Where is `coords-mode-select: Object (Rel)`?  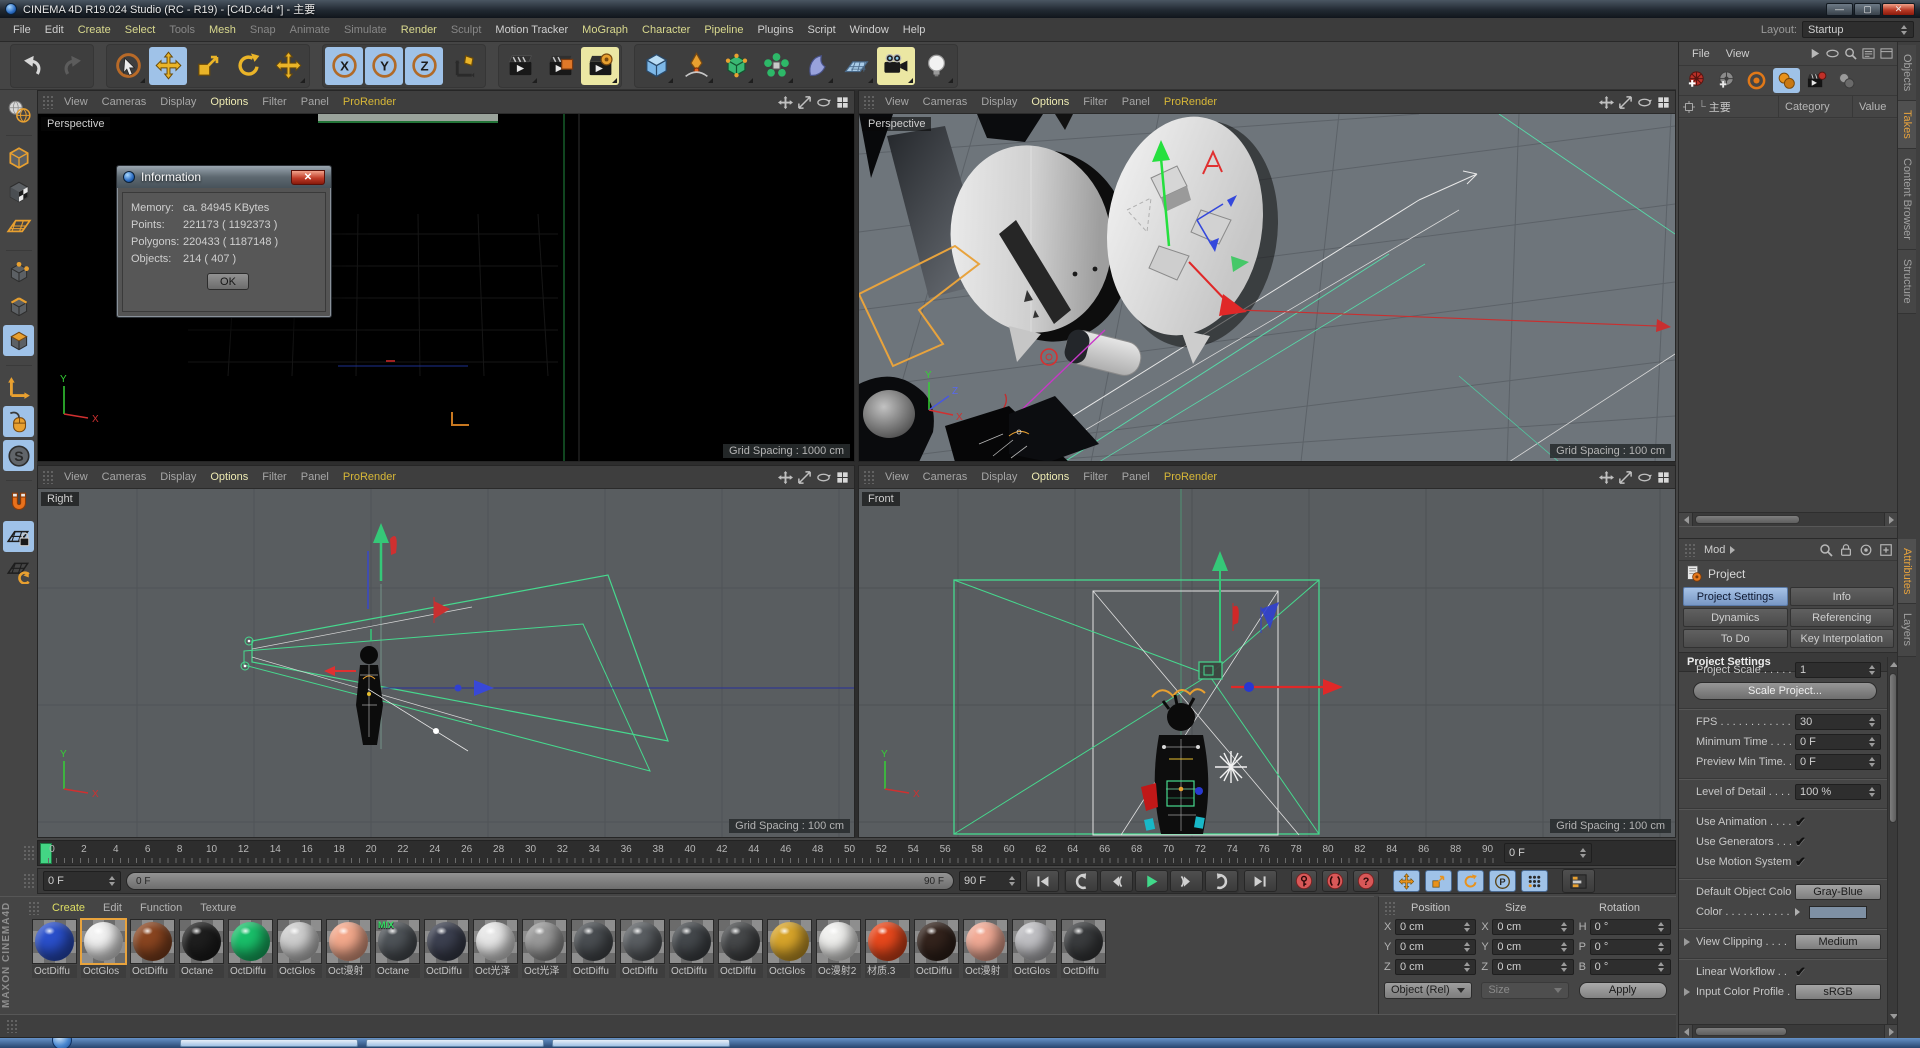 coords-mode-select: Object (Rel) is located at coordinates (1428, 990).